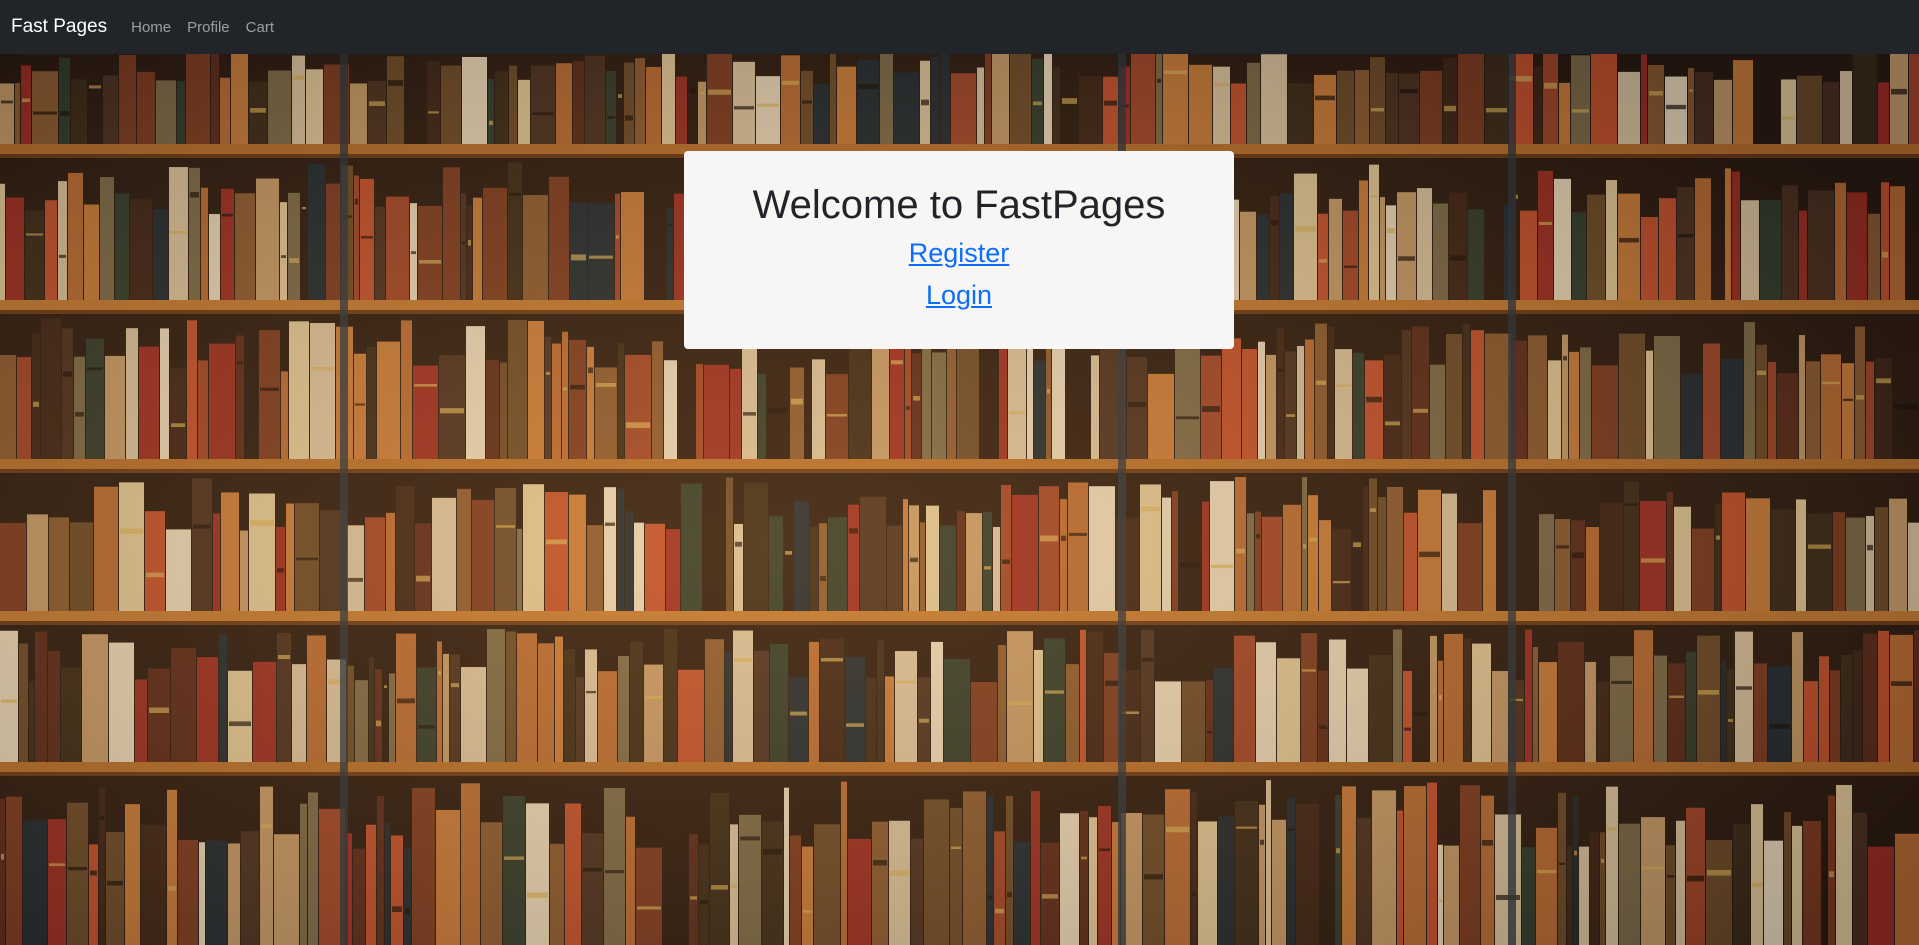  Describe the element at coordinates (59, 27) in the screenshot. I see `brand-link: Fast Pages` at that location.